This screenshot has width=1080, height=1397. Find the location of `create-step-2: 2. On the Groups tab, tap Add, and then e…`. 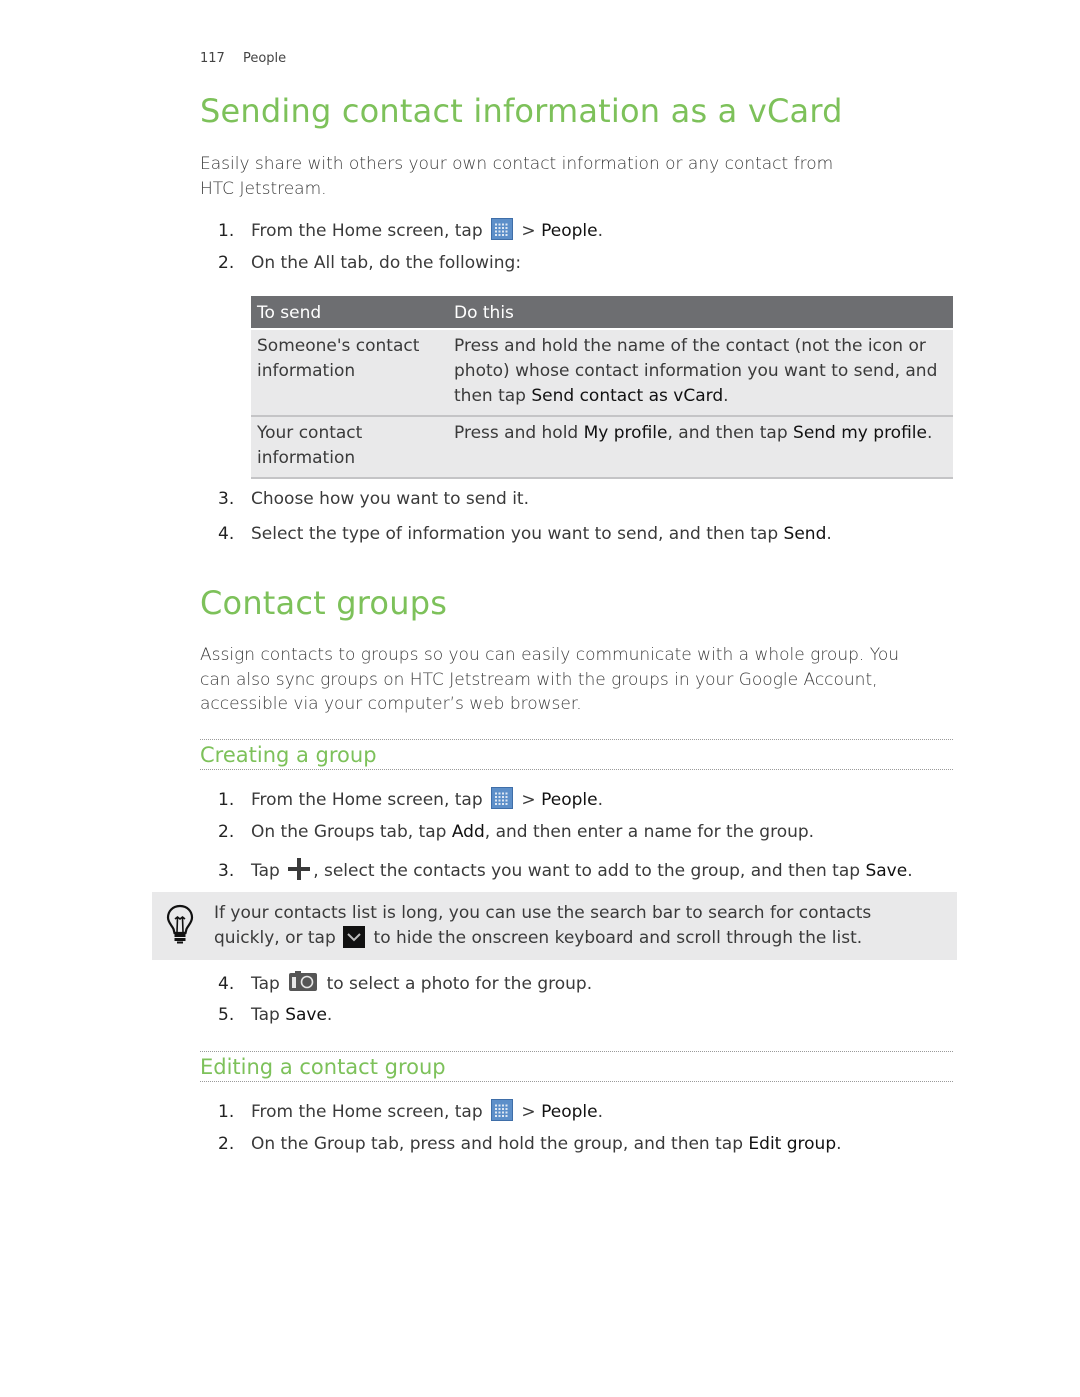

create-step-2: 2. On the Groups tab, tap Add, and then e… is located at coordinates (516, 832).